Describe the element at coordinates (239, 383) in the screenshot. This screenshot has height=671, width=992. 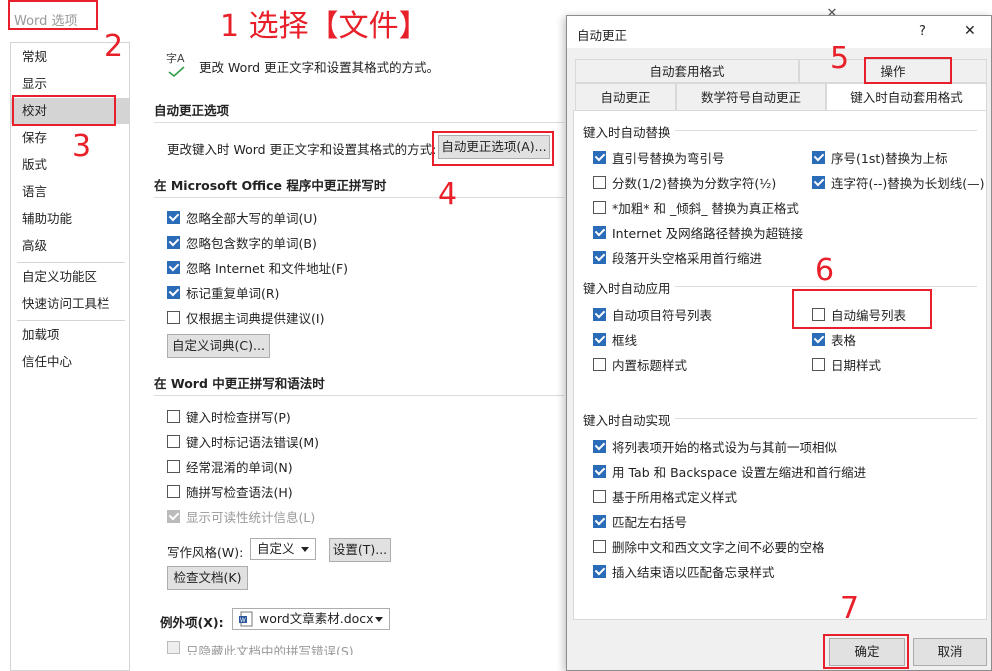
I see `word-grammar-section-title: 在 Word 中更正拼写和语法时` at that location.